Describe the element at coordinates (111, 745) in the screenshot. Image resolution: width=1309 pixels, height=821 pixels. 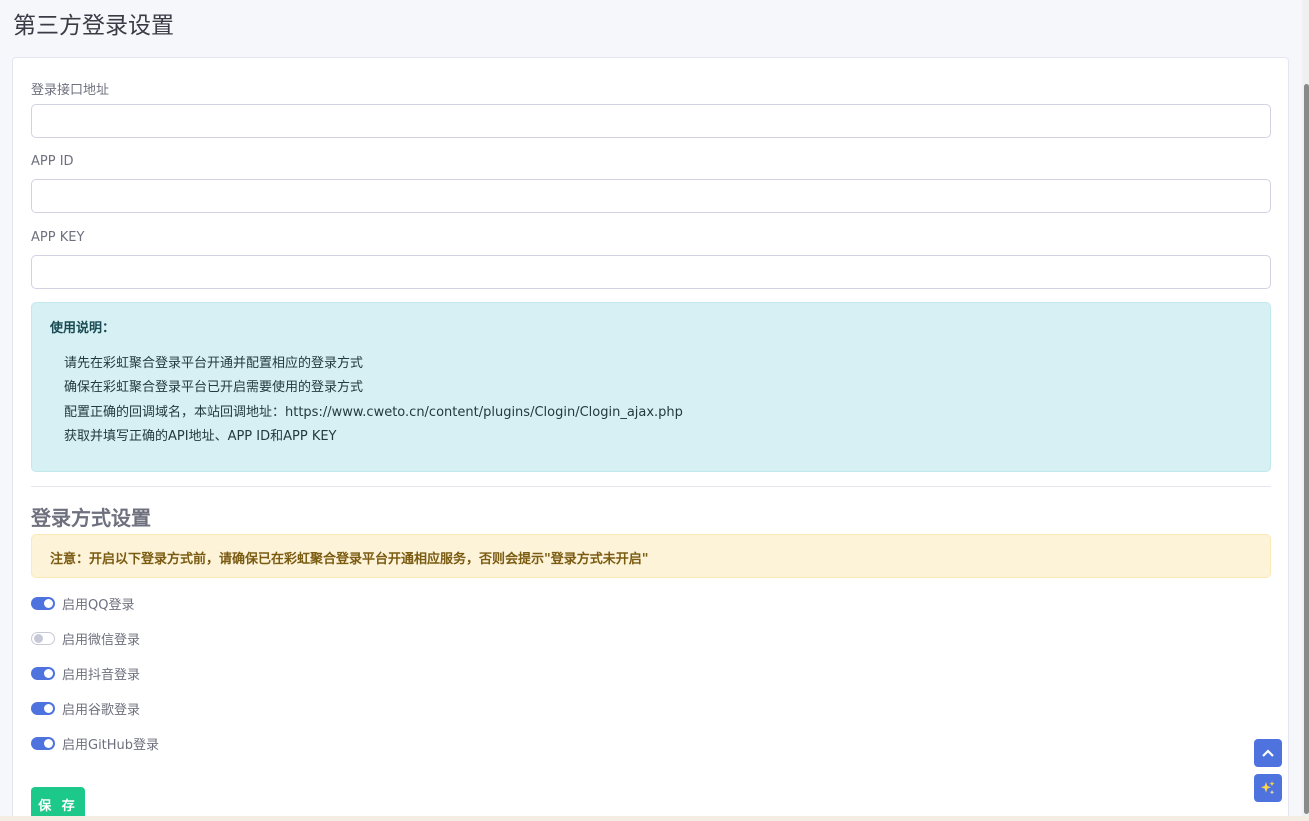
I see `toggle-label: 启用GitHub登录` at that location.